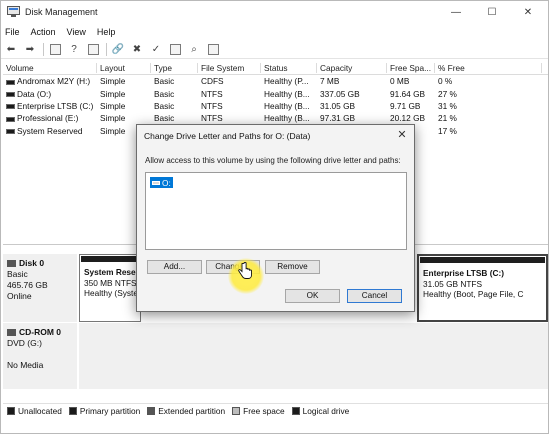  Describe the element at coordinates (408, 118) in the screenshot. I see `free-space-cell: 20.12 GB` at that location.